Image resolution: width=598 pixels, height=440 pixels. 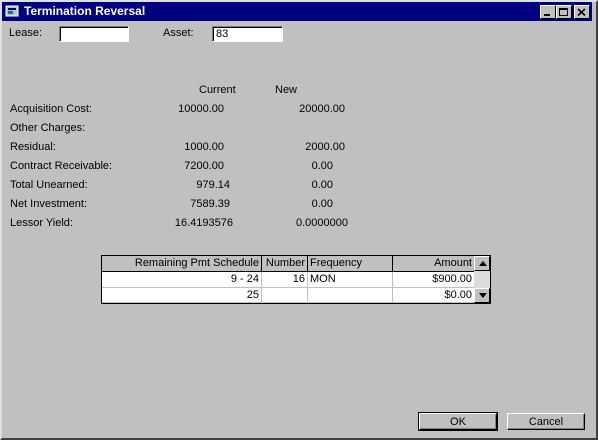 I want to click on grid-cell-remaining: 25, so click(x=182, y=295).